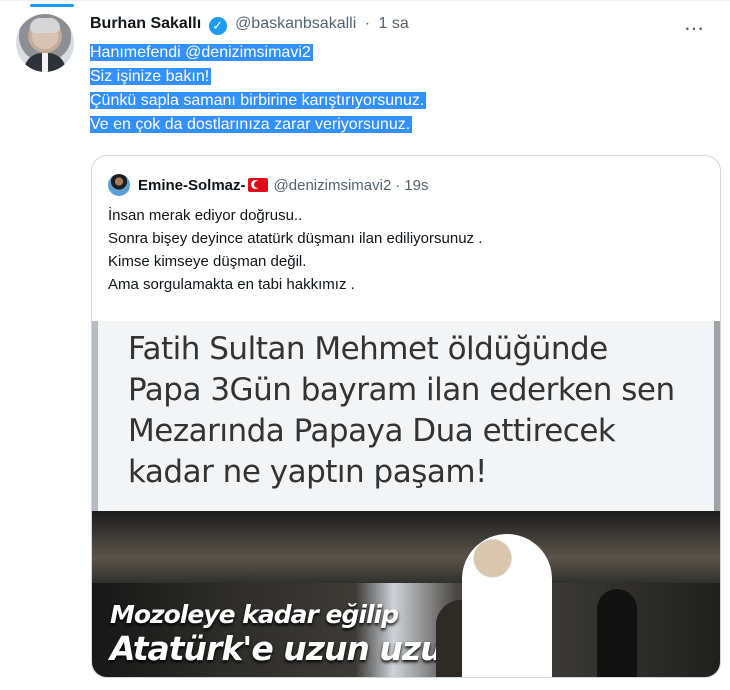  What do you see at coordinates (119, 185) in the screenshot?
I see `quoted-author-avatar` at bounding box center [119, 185].